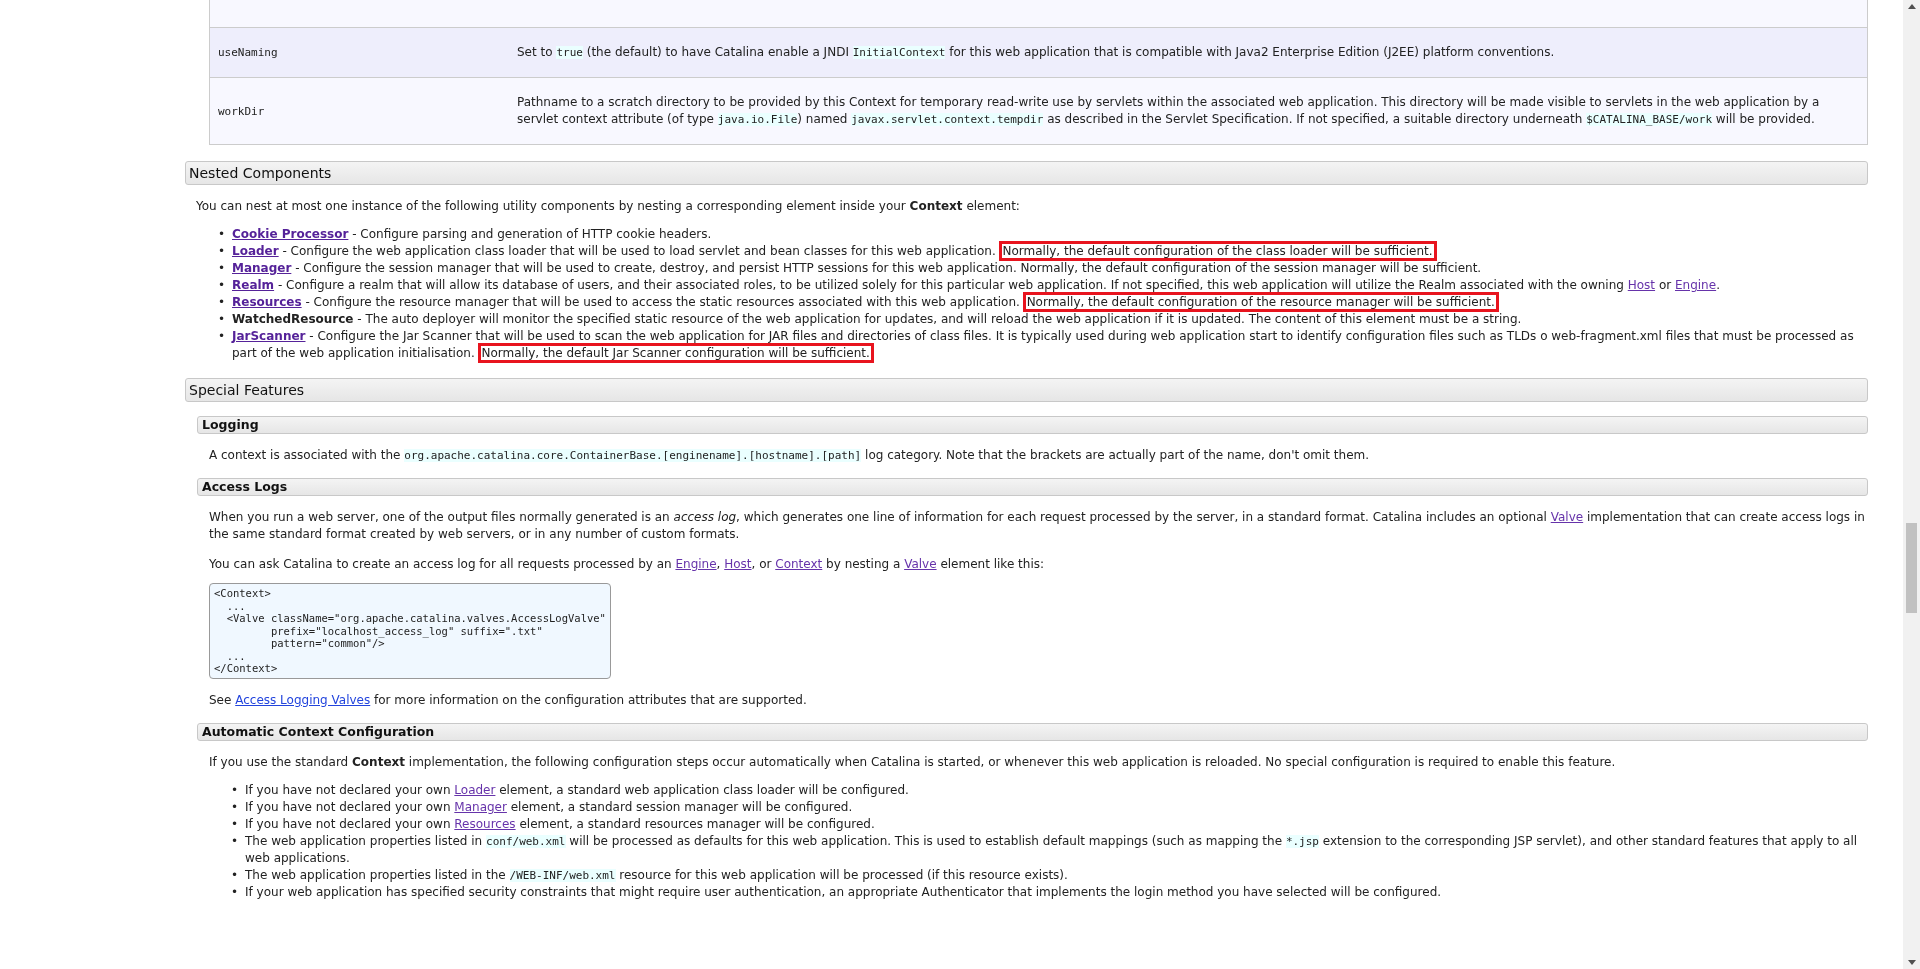  I want to click on section-heading: Nested Components, so click(1026, 173).